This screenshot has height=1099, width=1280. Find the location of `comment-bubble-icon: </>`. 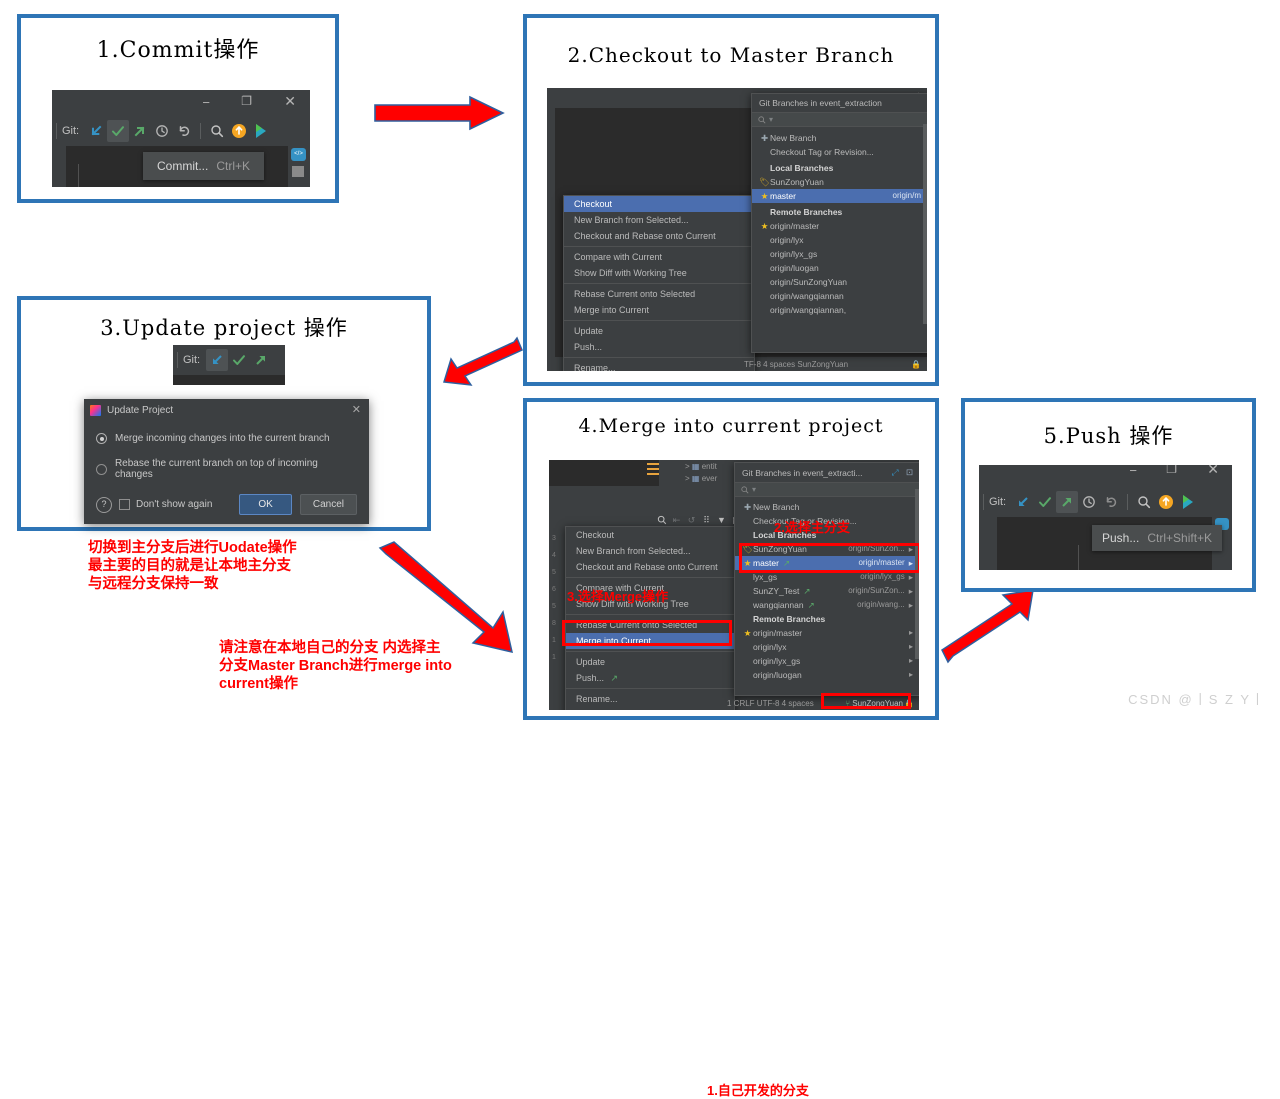

comment-bubble-icon: </> is located at coordinates (298, 154).